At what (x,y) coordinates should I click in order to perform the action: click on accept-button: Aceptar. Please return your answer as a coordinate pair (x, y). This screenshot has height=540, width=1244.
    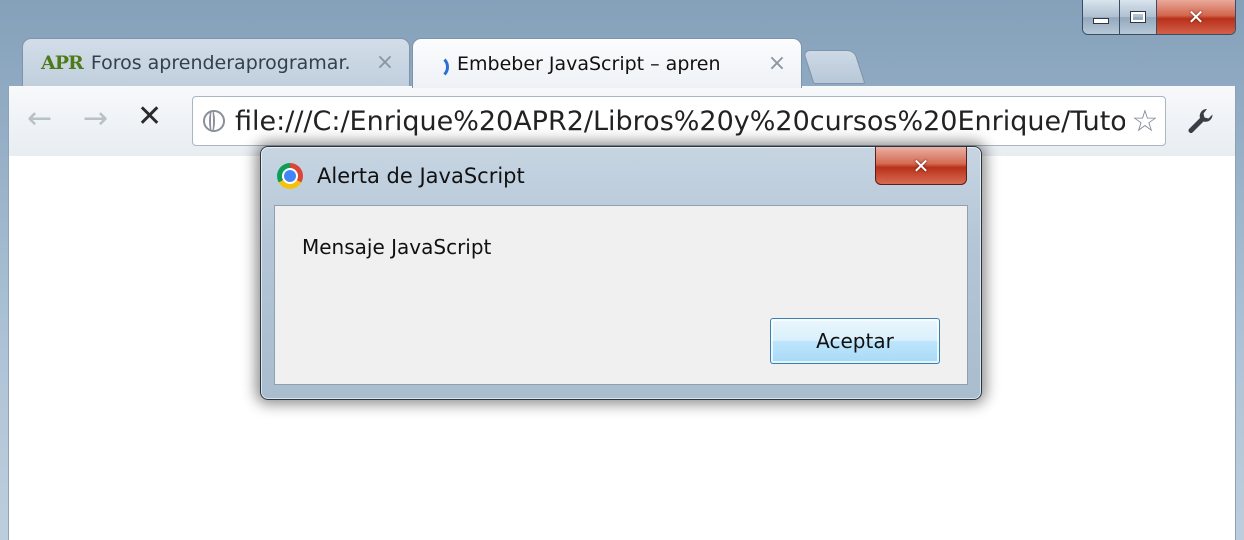
    Looking at the image, I should click on (855, 341).